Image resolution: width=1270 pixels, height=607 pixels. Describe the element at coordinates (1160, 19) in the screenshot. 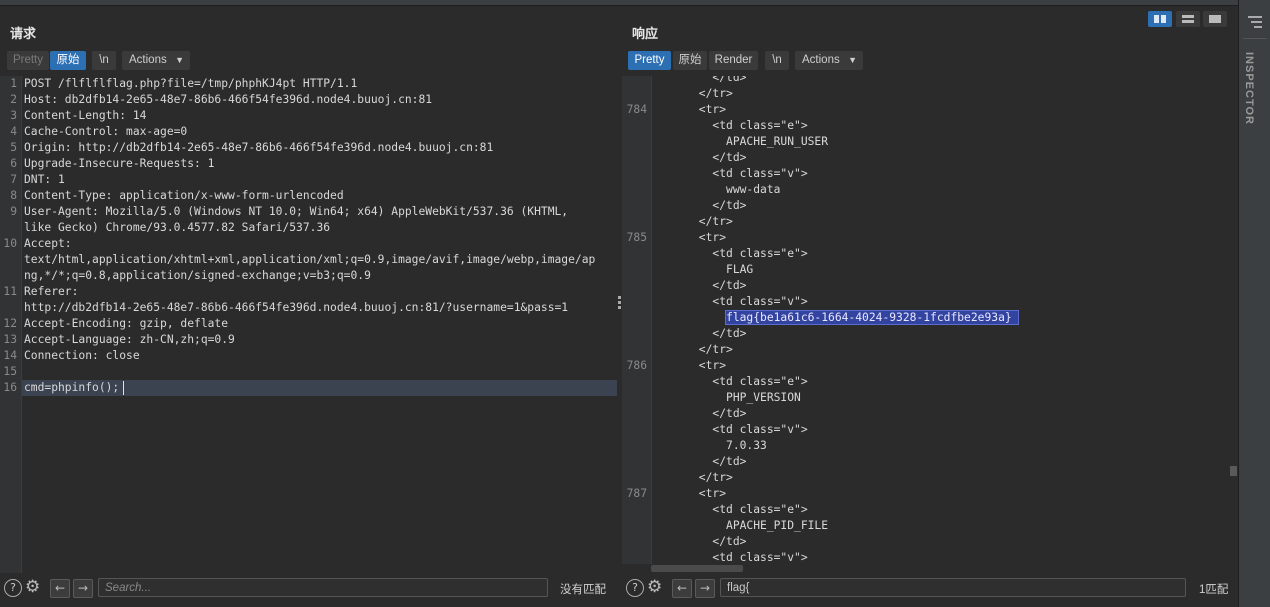

I see `layout-side-by-side-icon` at that location.